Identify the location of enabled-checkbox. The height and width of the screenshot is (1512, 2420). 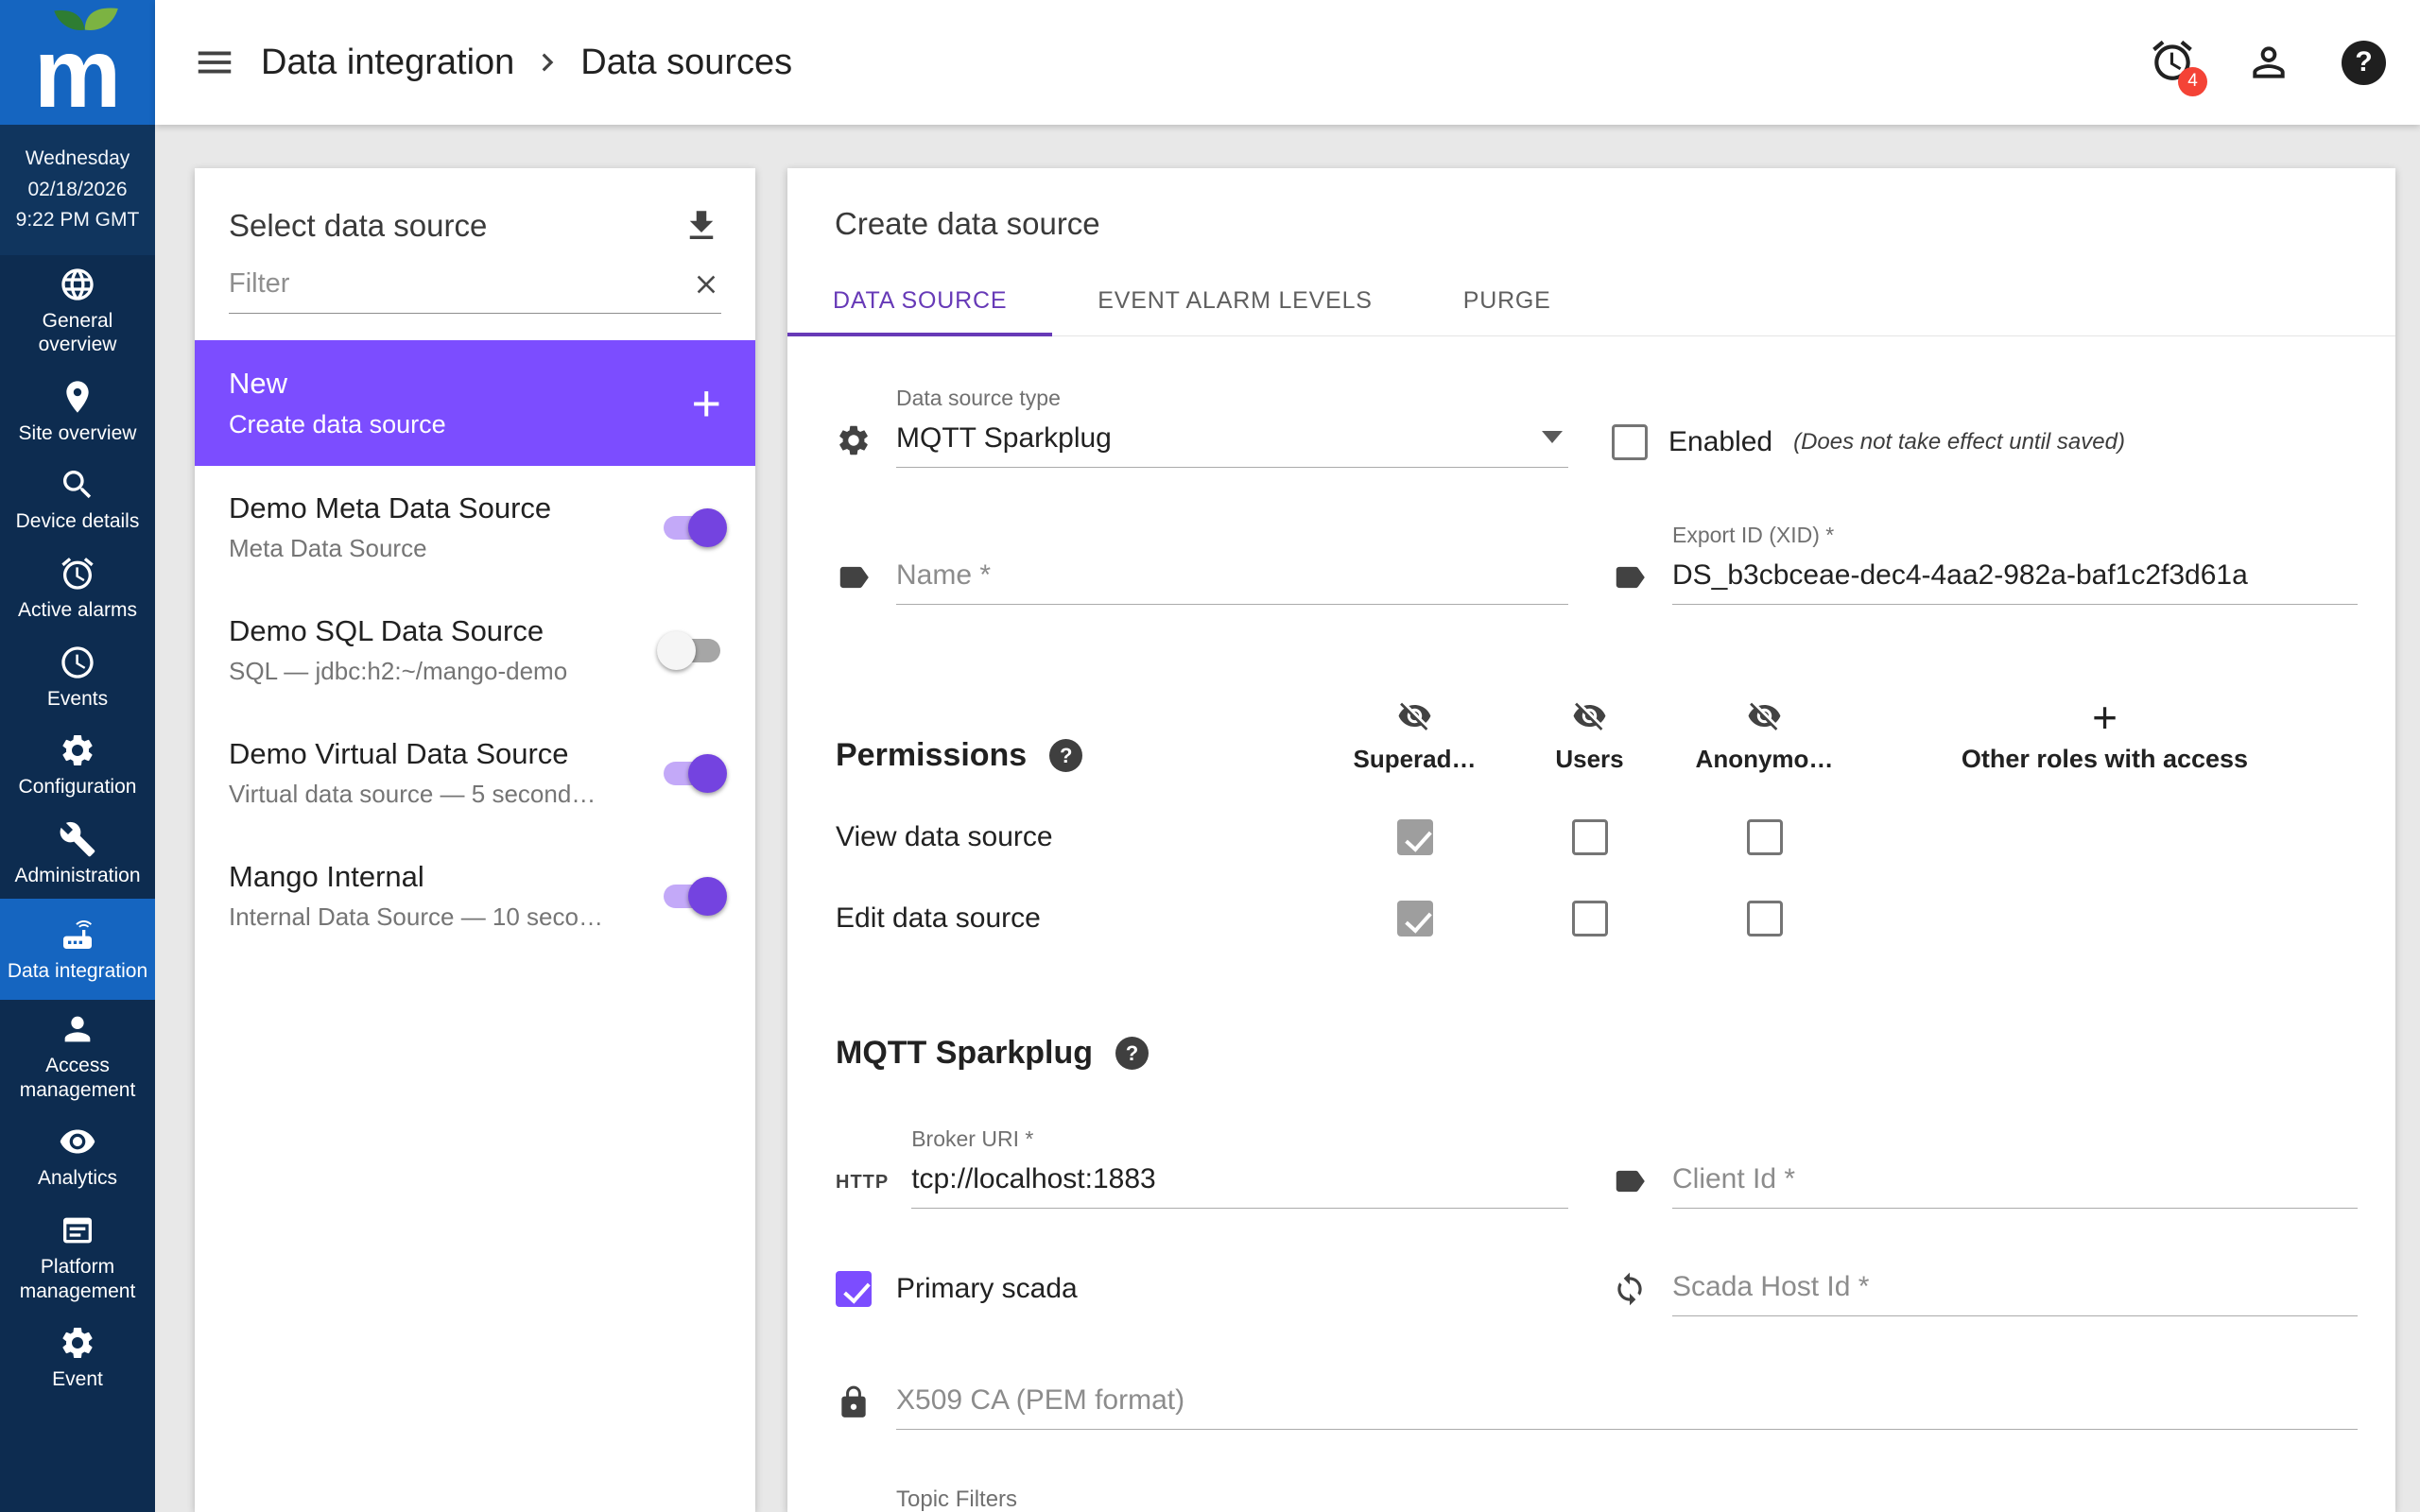
(1630, 442).